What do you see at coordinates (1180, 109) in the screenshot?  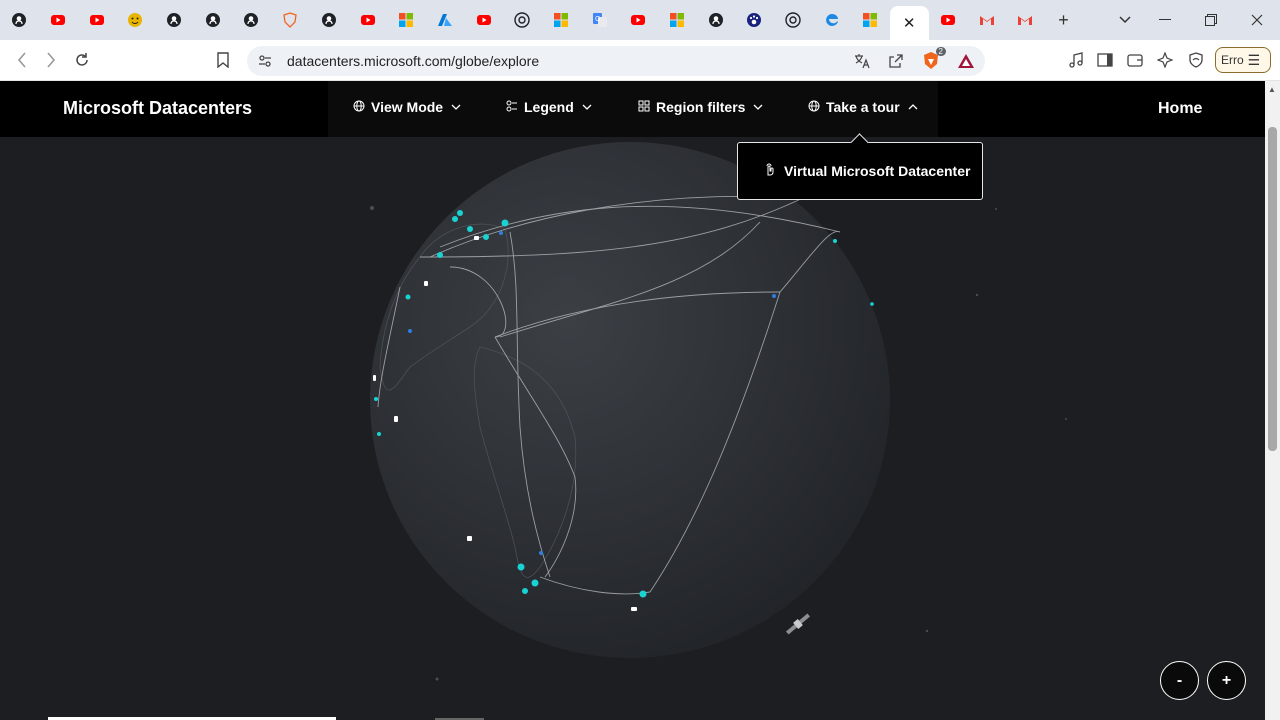 I see `home-link: Home` at bounding box center [1180, 109].